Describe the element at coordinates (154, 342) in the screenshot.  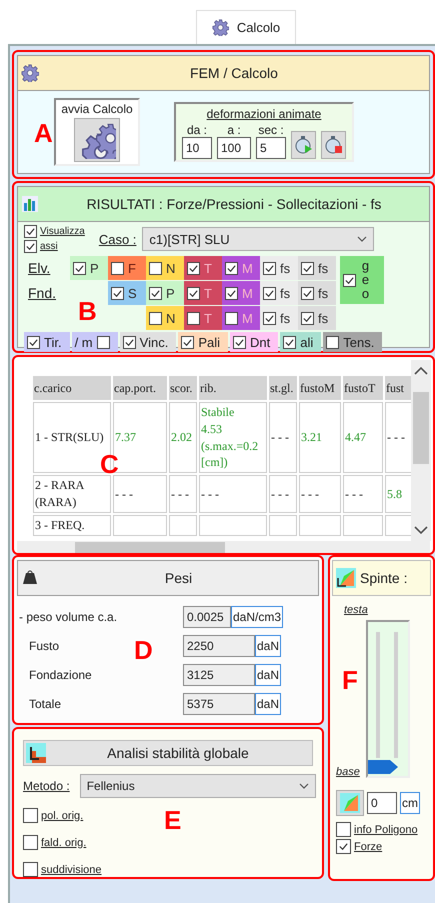
I see `toggle-label: Vinc.` at that location.